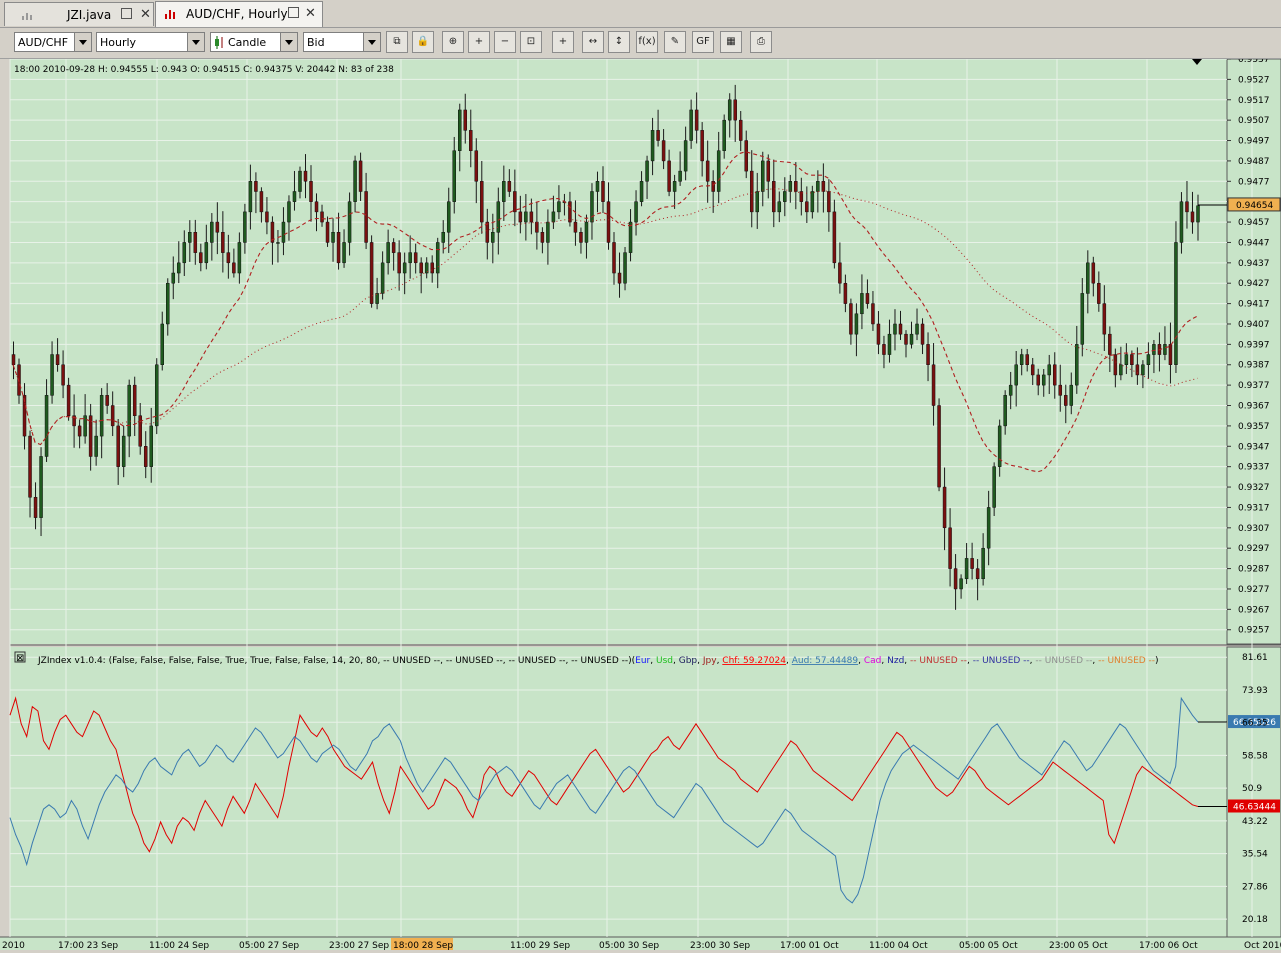  I want to click on period-select: Hourly, so click(150, 42).